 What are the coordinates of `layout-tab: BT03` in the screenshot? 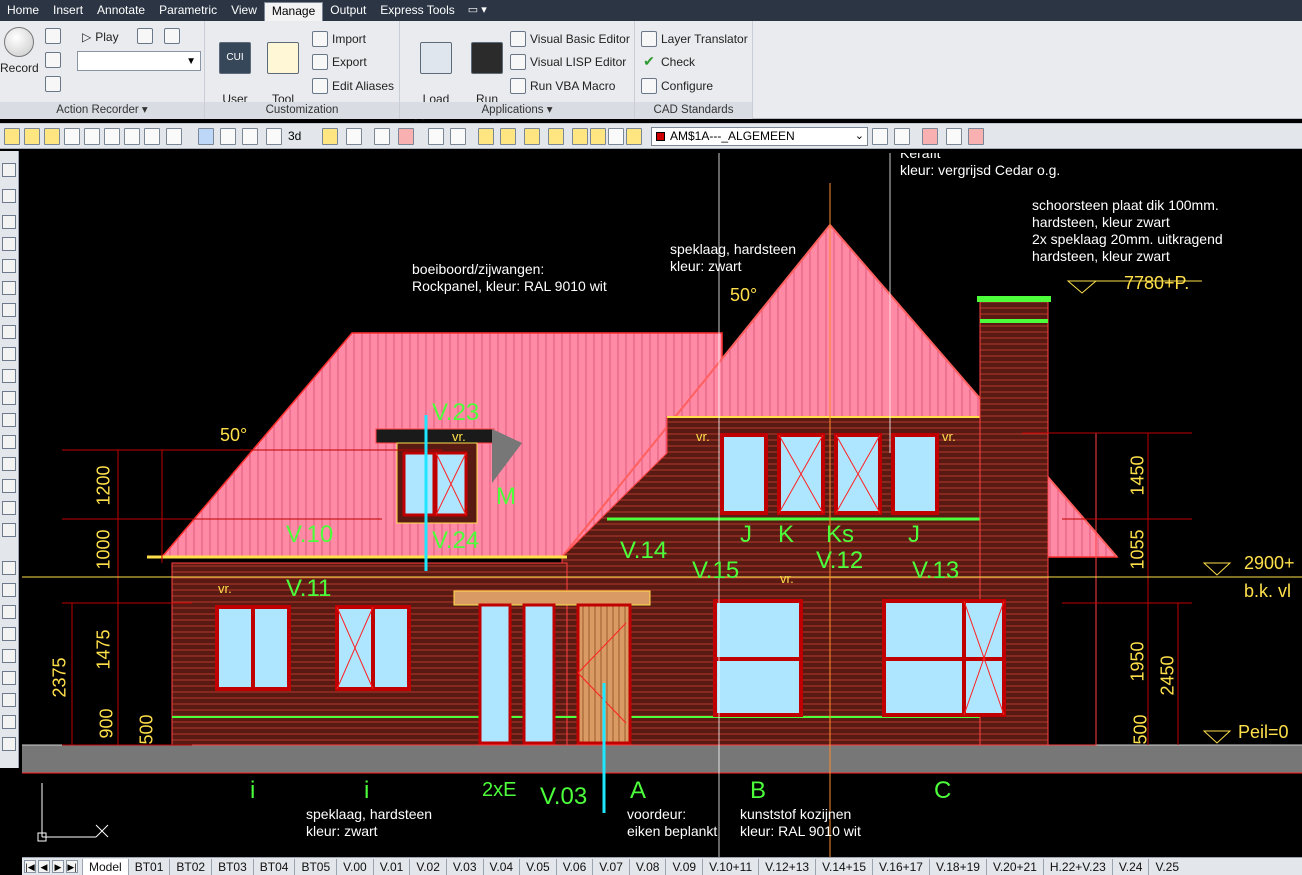 It's located at (232, 866).